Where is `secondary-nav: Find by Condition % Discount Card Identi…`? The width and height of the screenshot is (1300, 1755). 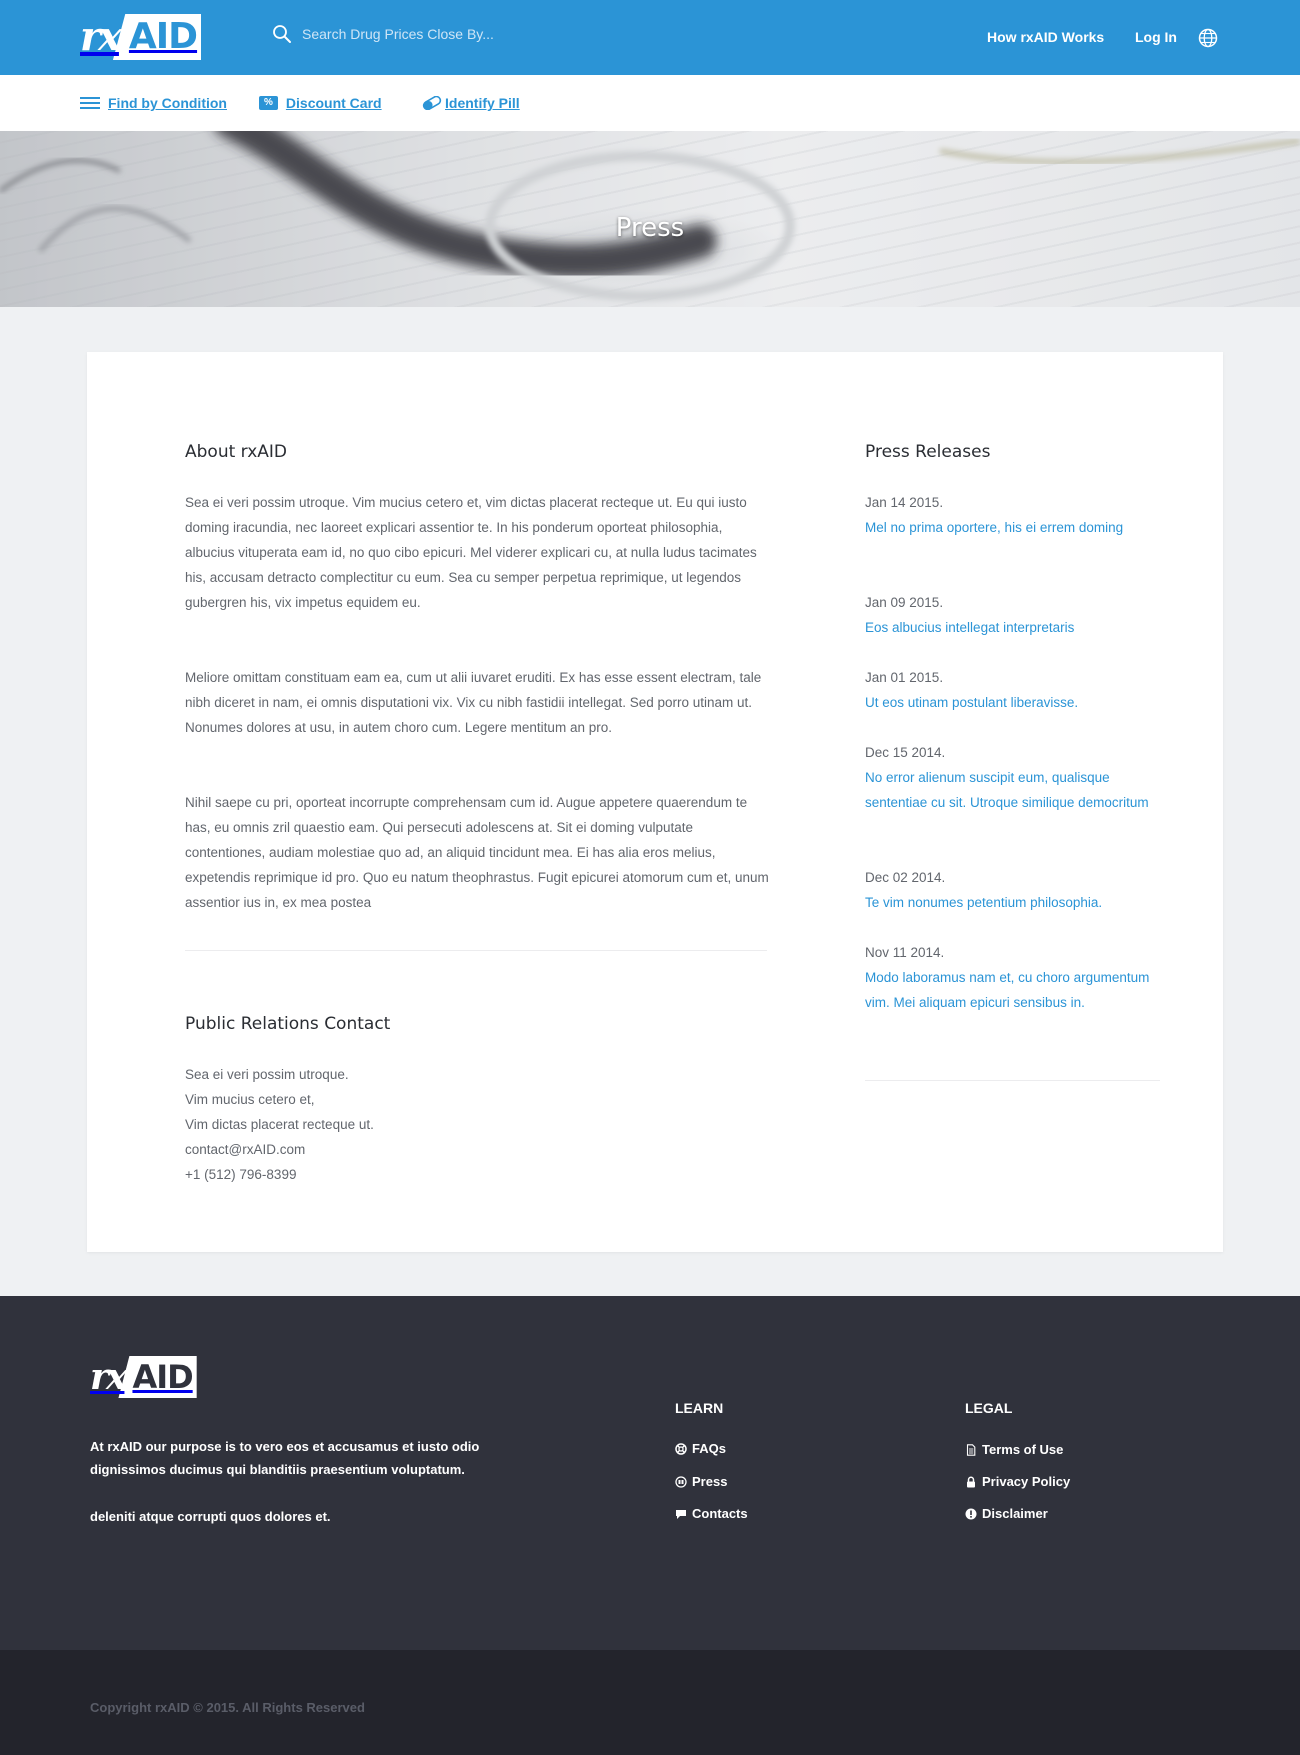 secondary-nav: Find by Condition % Discount Card Identi… is located at coordinates (650, 103).